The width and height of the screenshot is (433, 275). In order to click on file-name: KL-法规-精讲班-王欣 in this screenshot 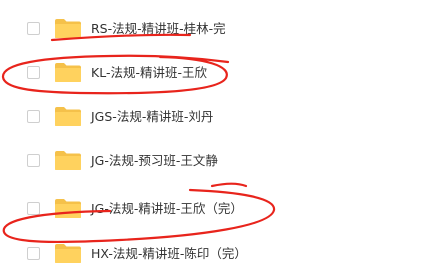, I will do `click(149, 73)`.